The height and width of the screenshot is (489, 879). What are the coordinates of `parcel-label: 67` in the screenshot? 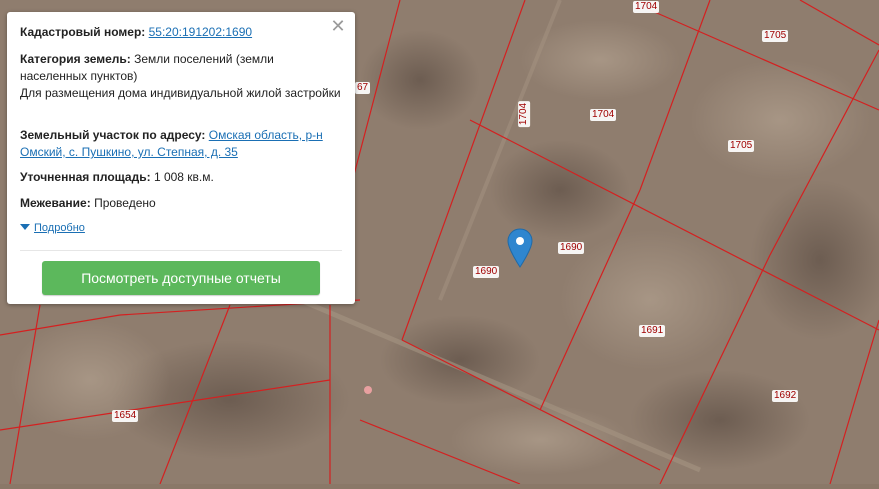 It's located at (363, 88).